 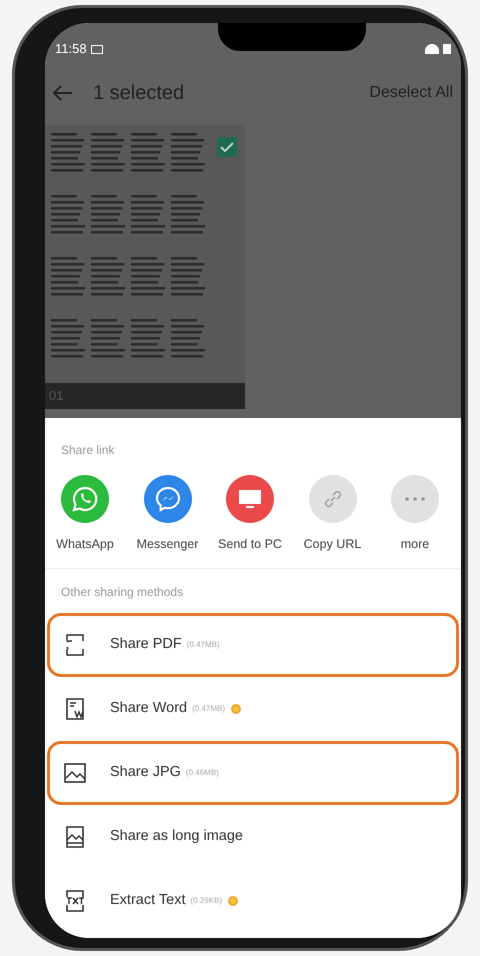 What do you see at coordinates (75, 772) in the screenshot?
I see `image-icon` at bounding box center [75, 772].